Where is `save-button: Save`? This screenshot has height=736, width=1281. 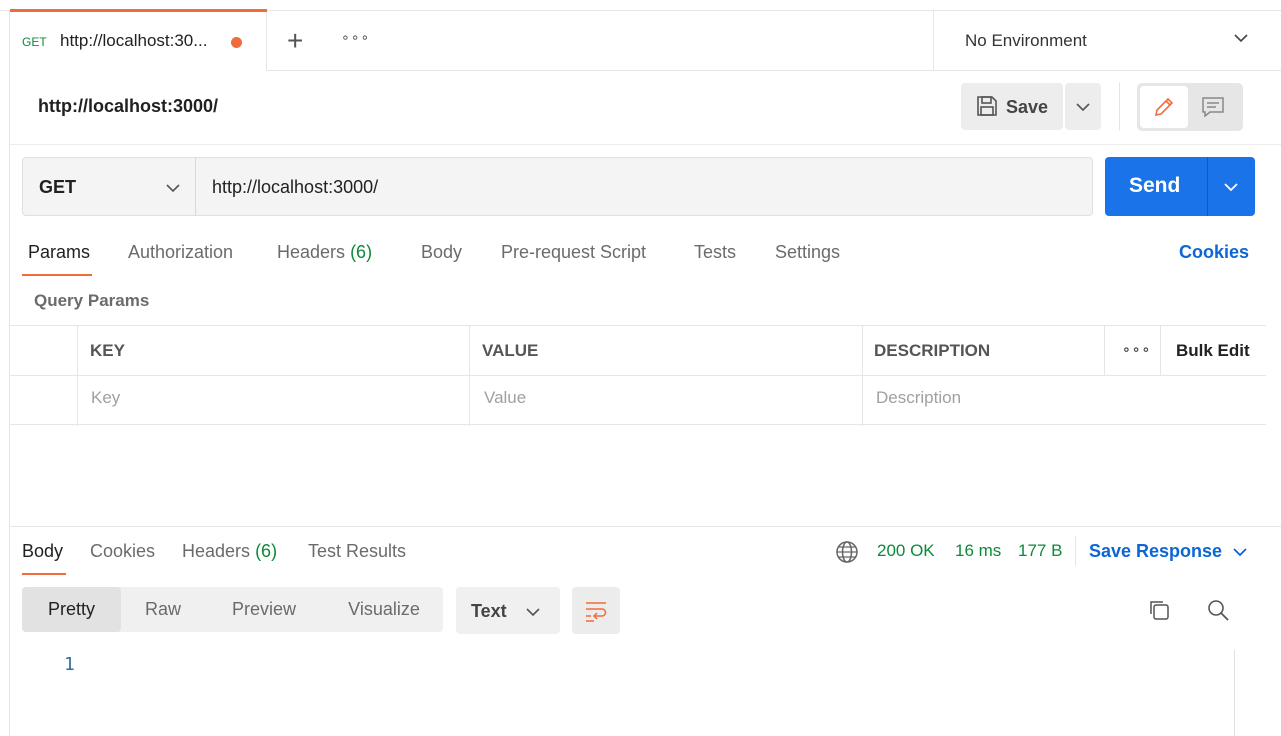
save-button: Save is located at coordinates (1012, 106).